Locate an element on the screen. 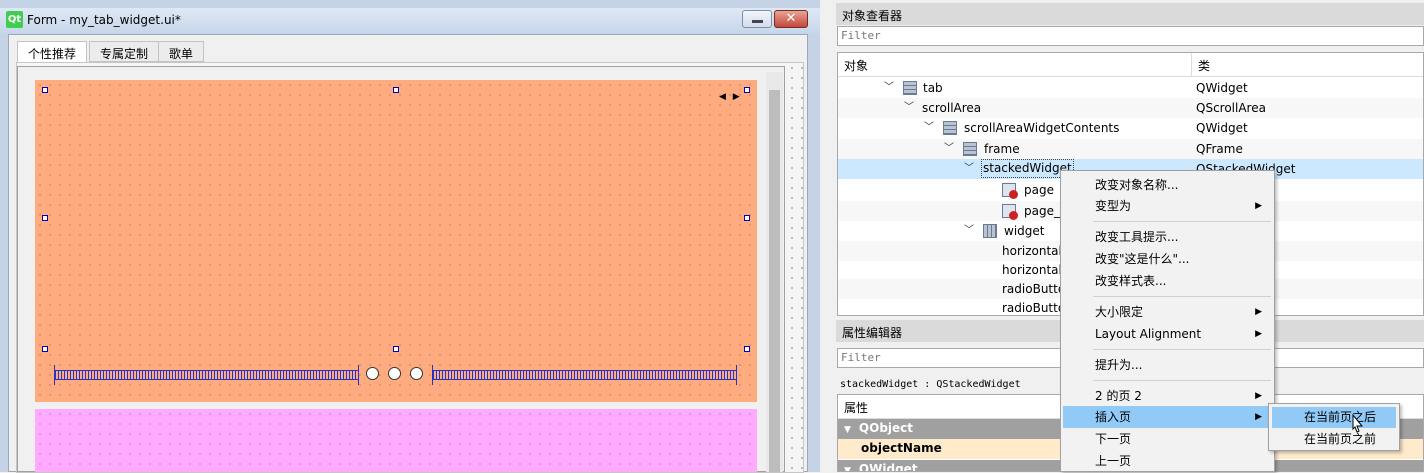 Image resolution: width=1424 pixels, height=473 pixels. title-bar: Qt Form - my_tab_widget.ui* ✕ is located at coordinates (410, 21).